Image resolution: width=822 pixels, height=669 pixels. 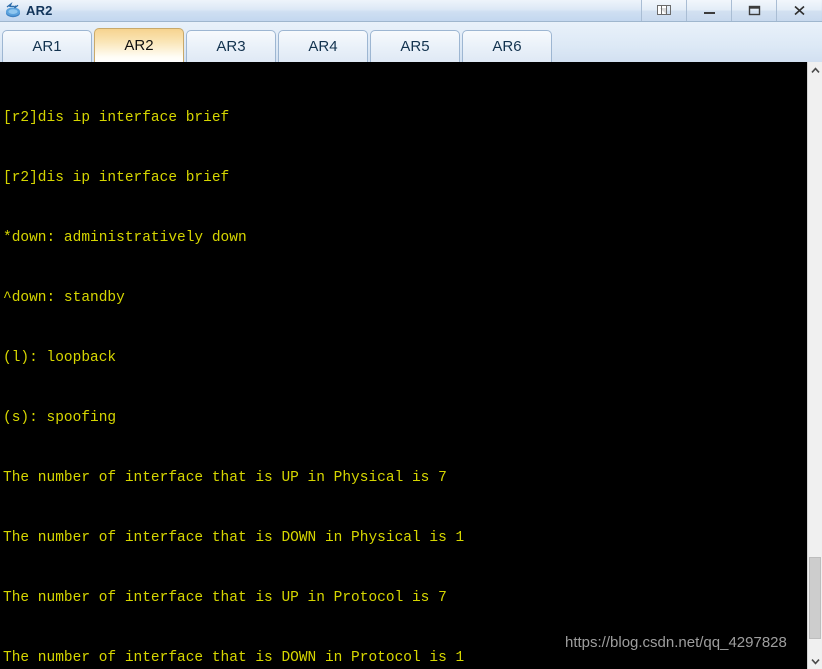 I want to click on router-icon, so click(x=13, y=9).